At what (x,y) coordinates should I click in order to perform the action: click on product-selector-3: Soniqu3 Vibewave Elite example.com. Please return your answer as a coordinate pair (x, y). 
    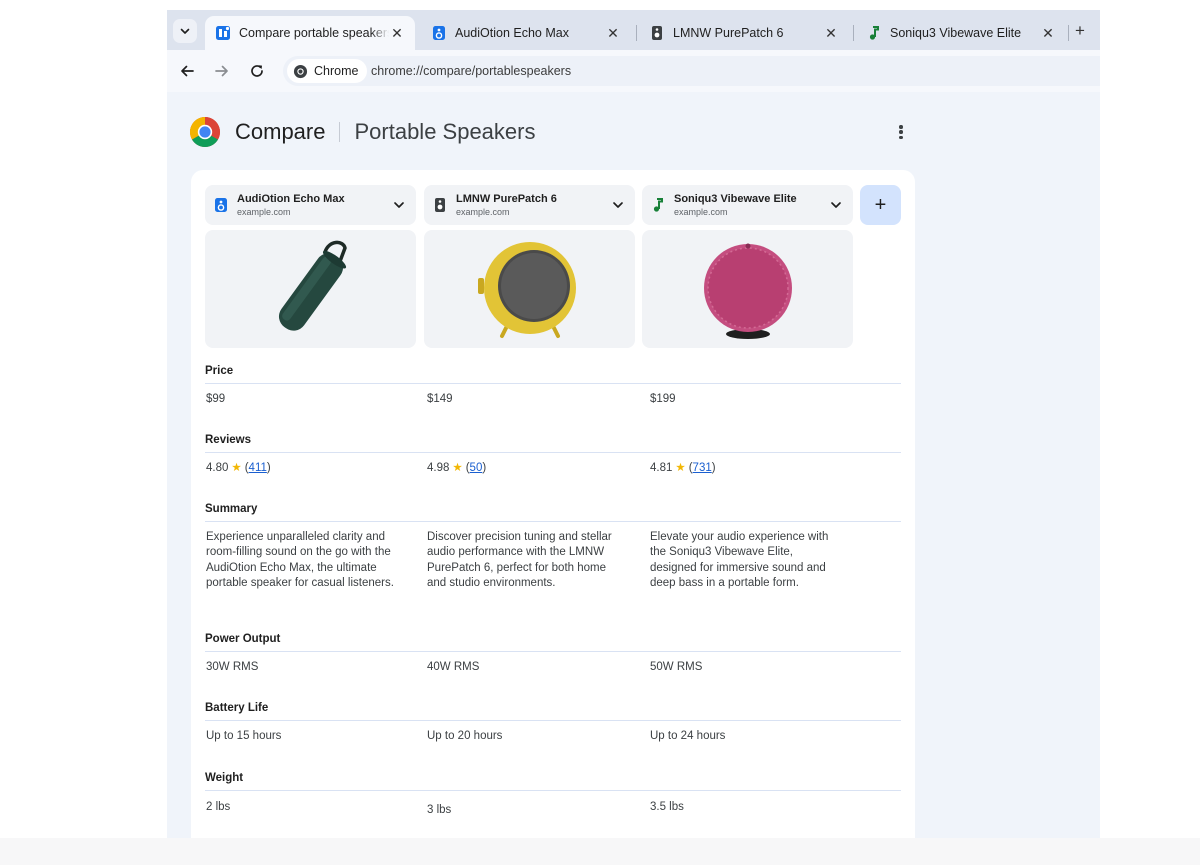
    Looking at the image, I should click on (747, 205).